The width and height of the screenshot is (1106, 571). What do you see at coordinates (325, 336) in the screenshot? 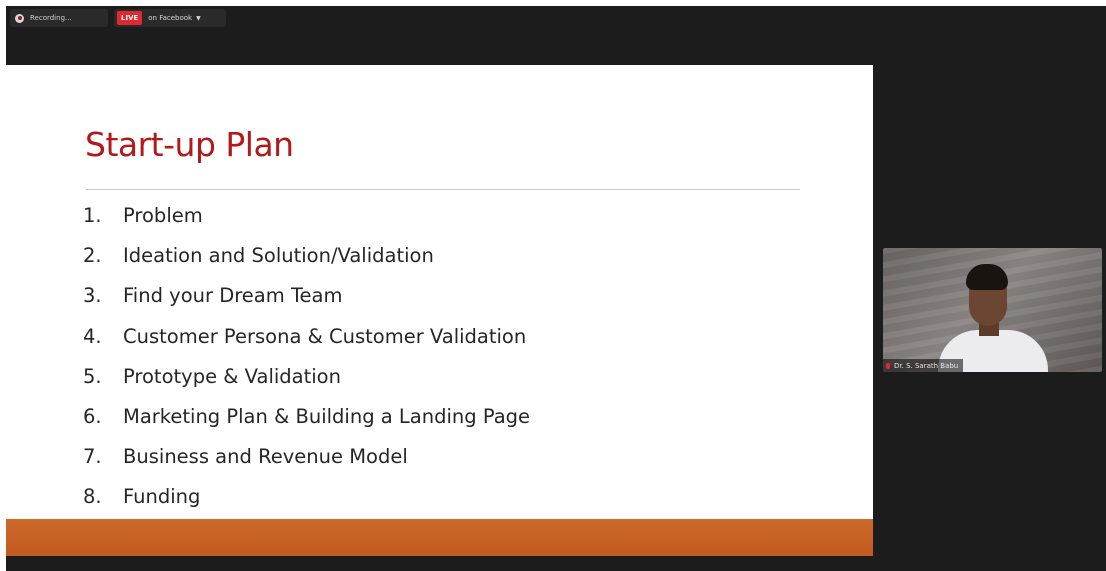
I see `slide-list-text: Customer Persona & Customer Validation` at bounding box center [325, 336].